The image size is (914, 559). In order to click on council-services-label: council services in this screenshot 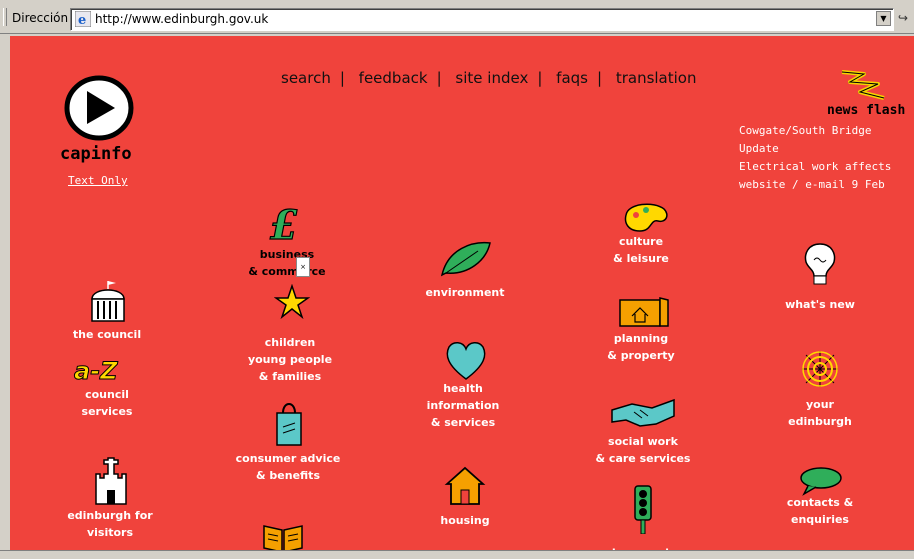, I will do `click(107, 403)`.